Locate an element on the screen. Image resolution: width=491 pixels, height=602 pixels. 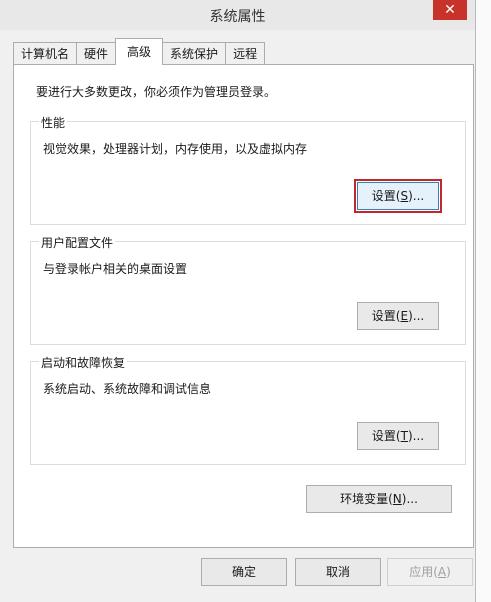
close-icon: ✕ is located at coordinates (450, 10).